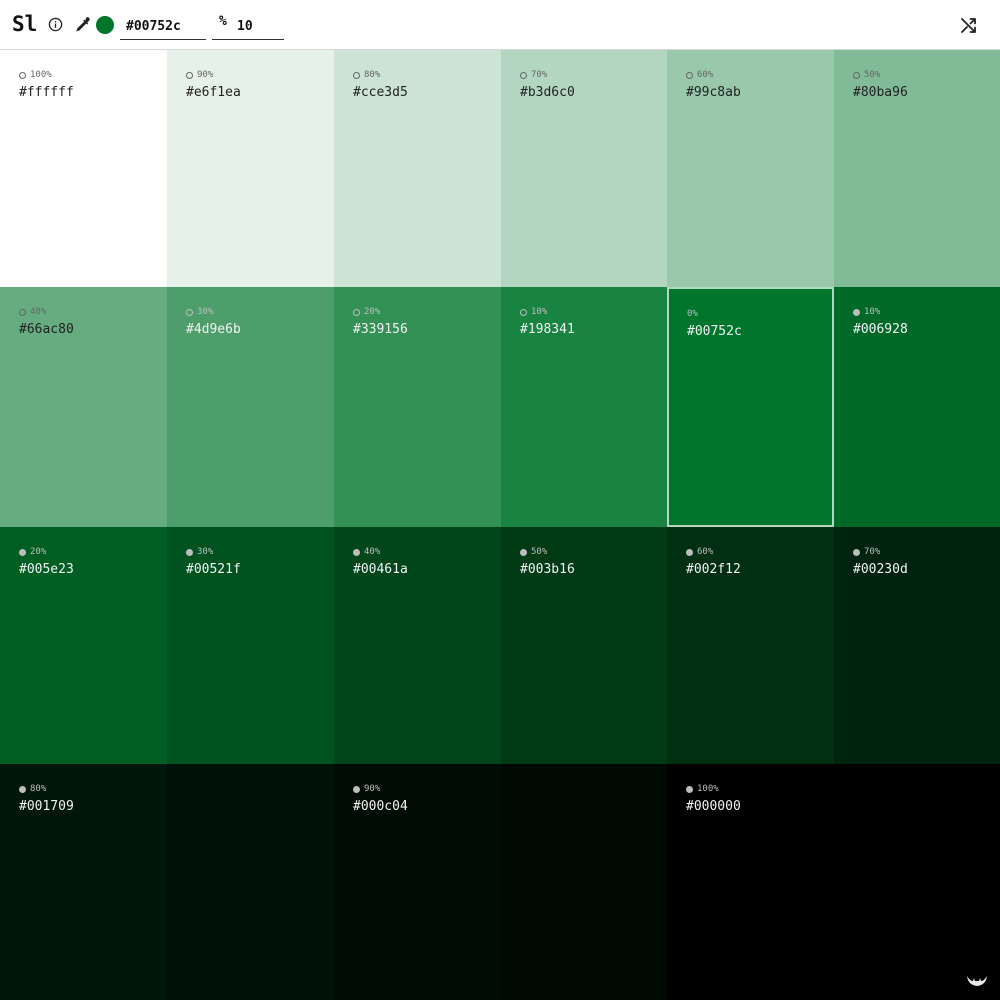 The width and height of the screenshot is (1000, 1000). I want to click on swatch-hex-label: #339156, so click(380, 329).